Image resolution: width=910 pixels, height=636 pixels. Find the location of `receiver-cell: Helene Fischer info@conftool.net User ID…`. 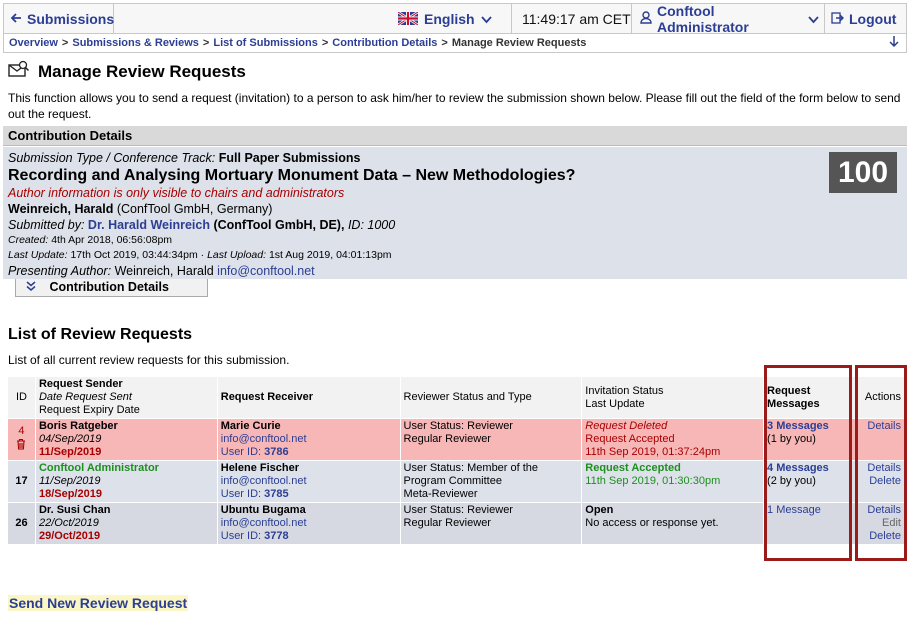

receiver-cell: Helene Fischer info@conftool.net User ID… is located at coordinates (308, 481).